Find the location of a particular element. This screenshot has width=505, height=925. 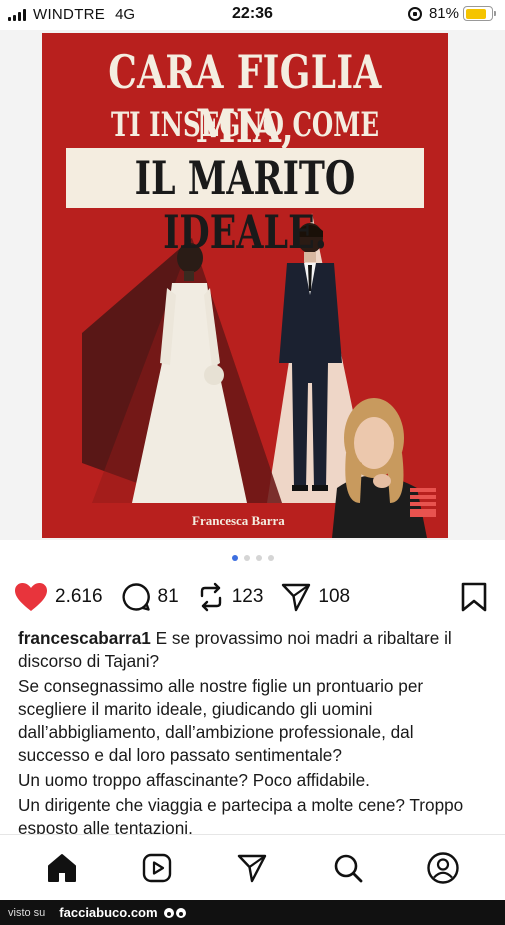

username-link: francescabarra1 is located at coordinates (84, 638).